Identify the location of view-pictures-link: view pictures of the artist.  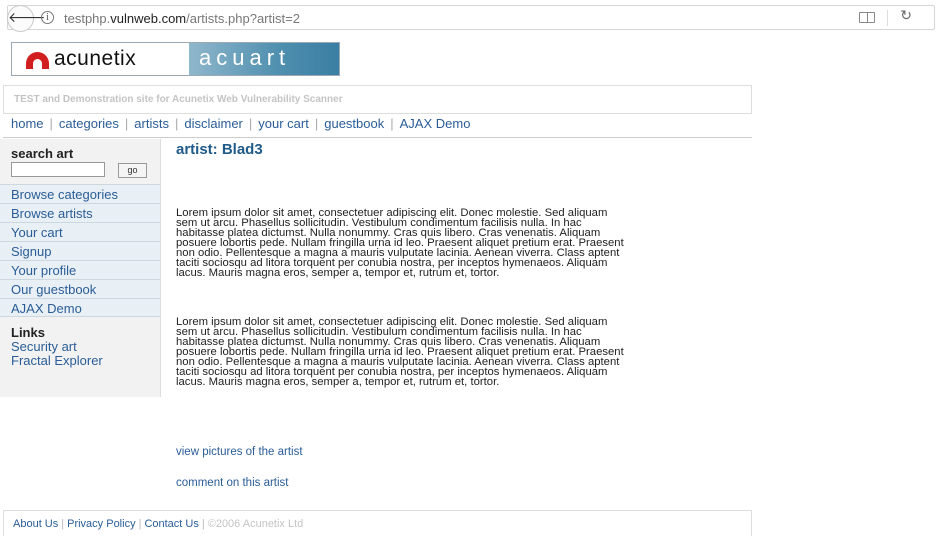
(239, 452).